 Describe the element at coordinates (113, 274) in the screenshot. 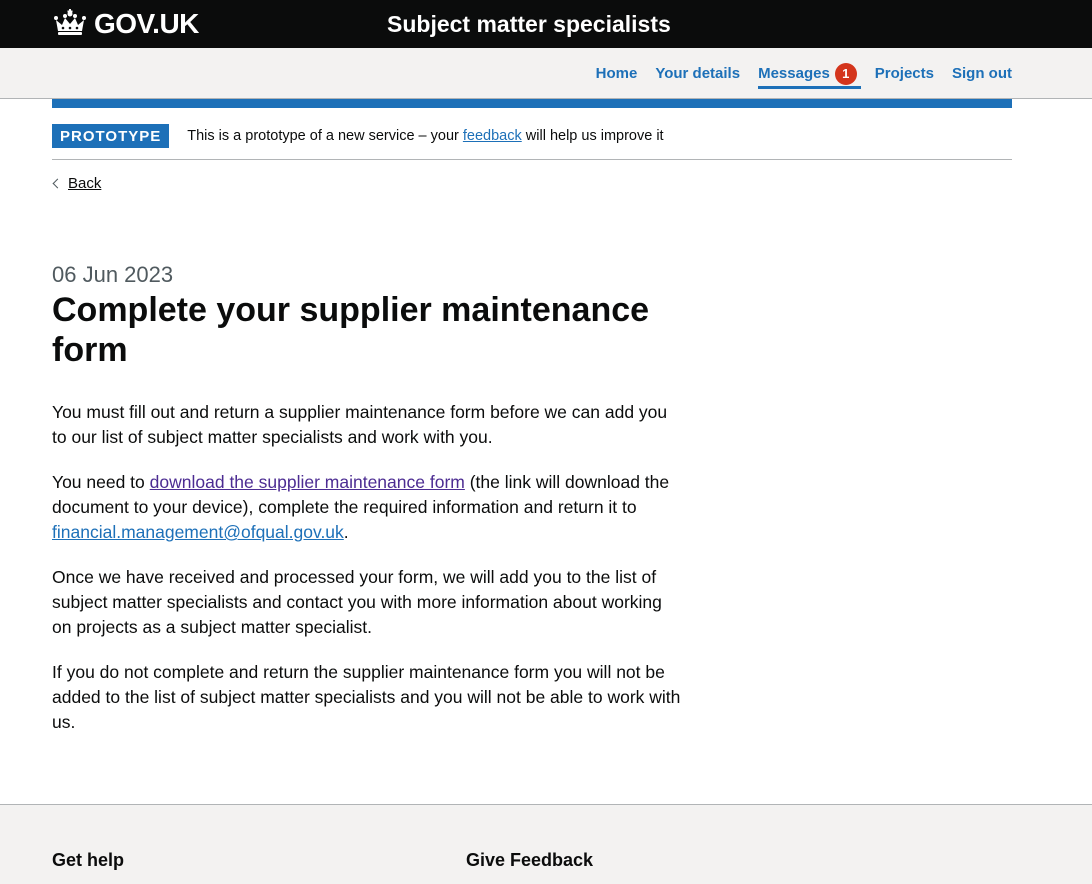

I see `message-date: 06 Jun 2023` at that location.